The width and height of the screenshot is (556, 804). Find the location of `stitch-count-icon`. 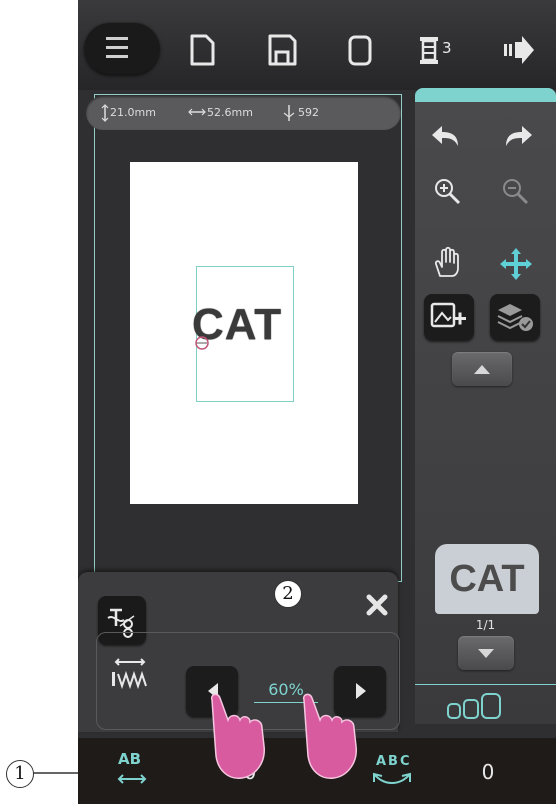

stitch-count-icon is located at coordinates (289, 113).